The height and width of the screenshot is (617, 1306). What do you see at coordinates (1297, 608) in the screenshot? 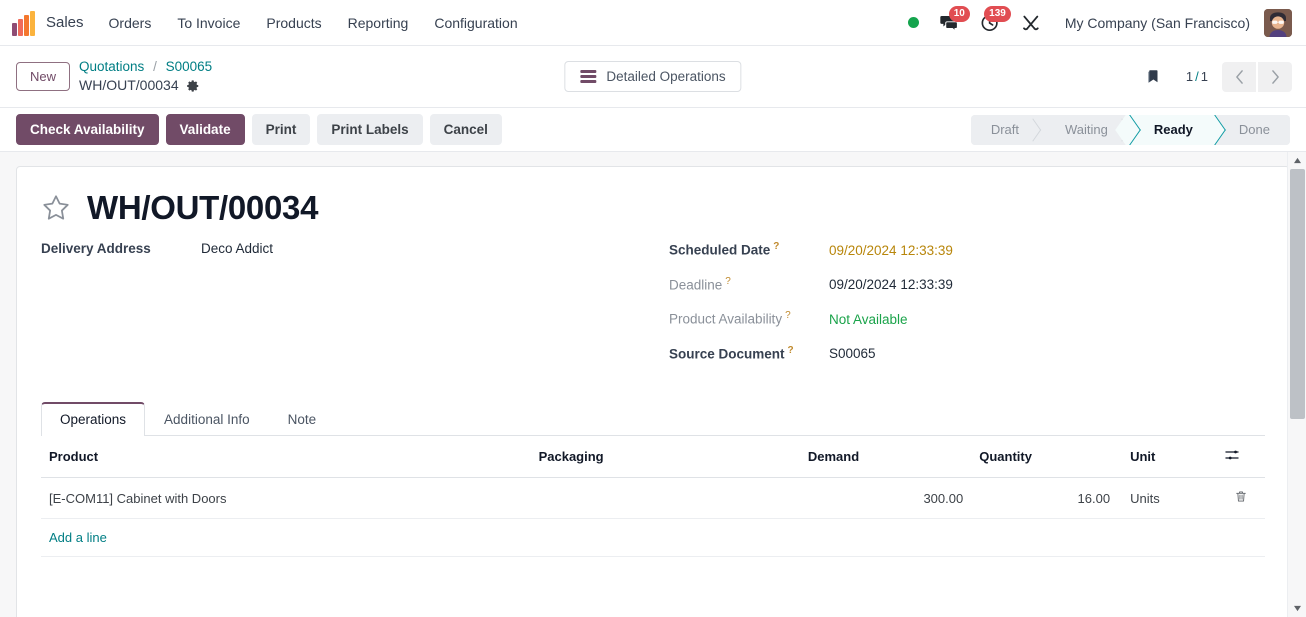
I see `scroll-down-arrow` at bounding box center [1297, 608].